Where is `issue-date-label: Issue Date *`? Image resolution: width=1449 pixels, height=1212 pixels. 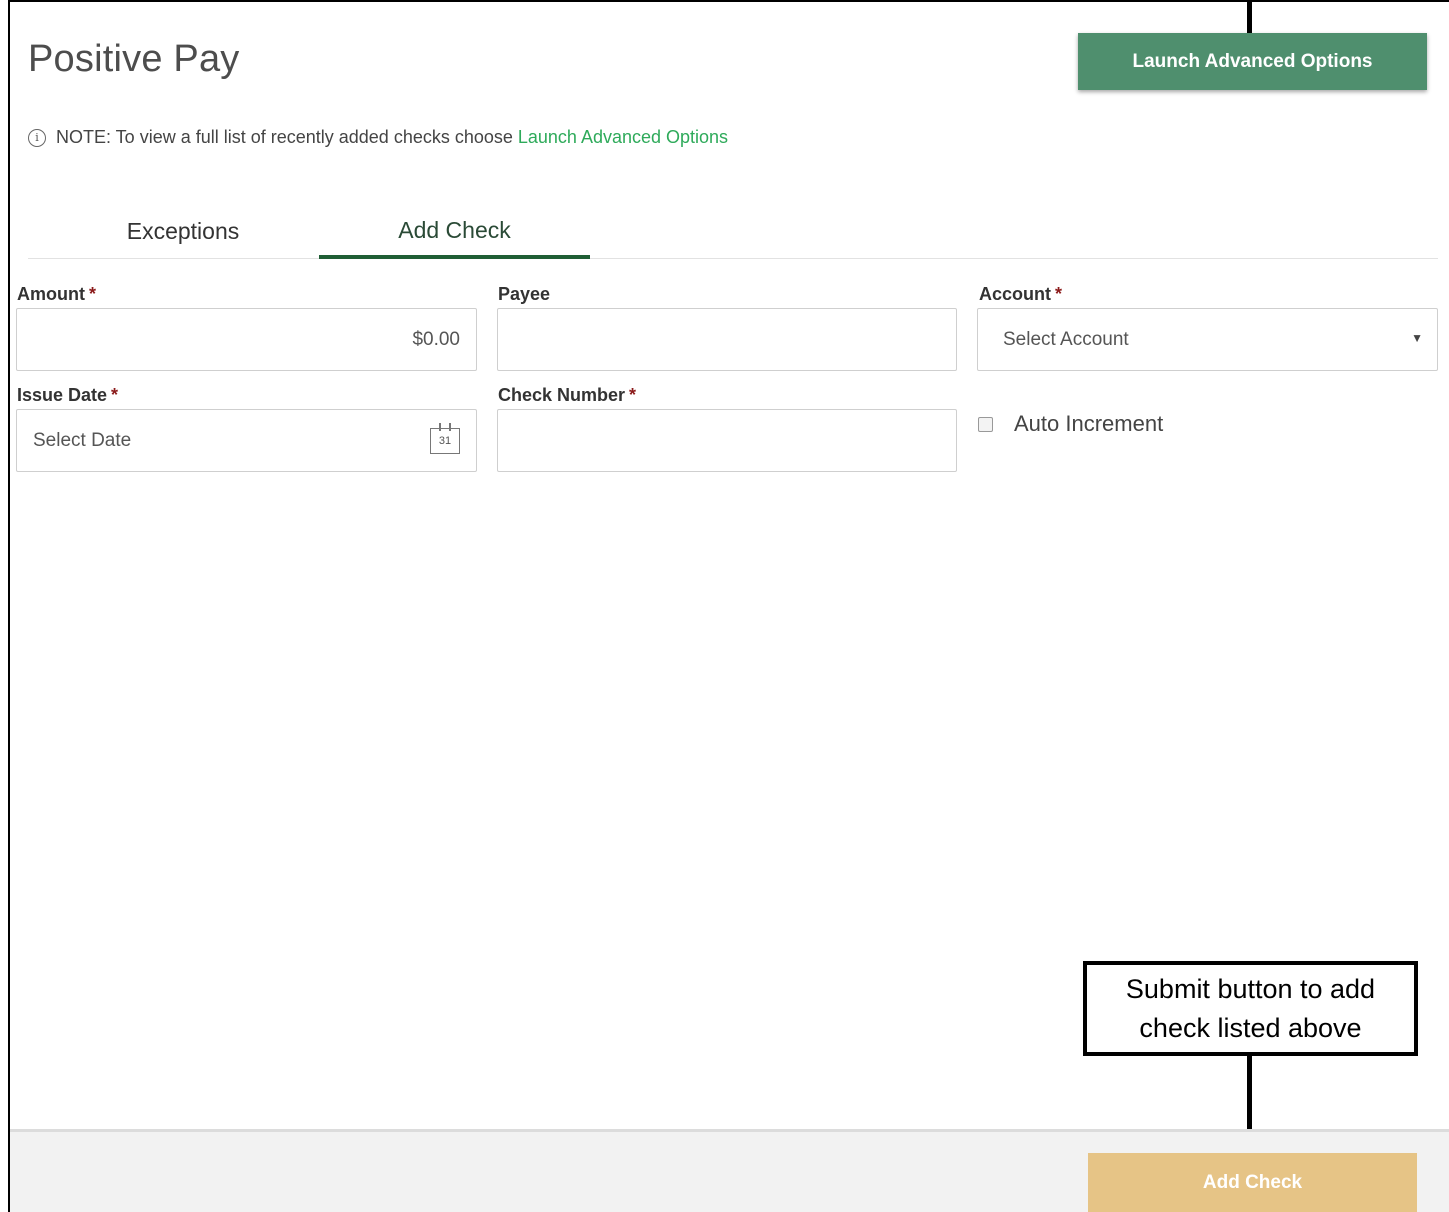 issue-date-label: Issue Date * is located at coordinates (67, 395).